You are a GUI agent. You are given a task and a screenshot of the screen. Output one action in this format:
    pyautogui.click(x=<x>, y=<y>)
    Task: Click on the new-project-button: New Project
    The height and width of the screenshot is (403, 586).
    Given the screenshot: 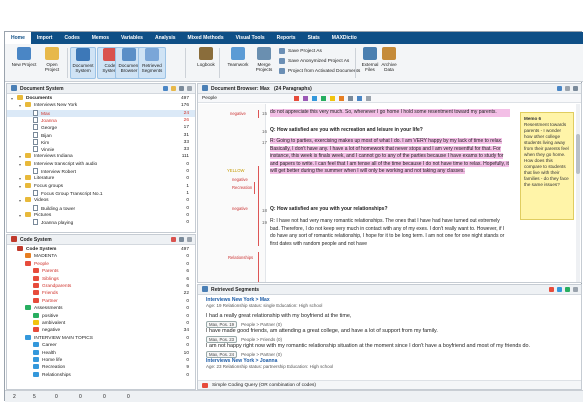 What is the action you would take?
    pyautogui.click(x=24, y=63)
    